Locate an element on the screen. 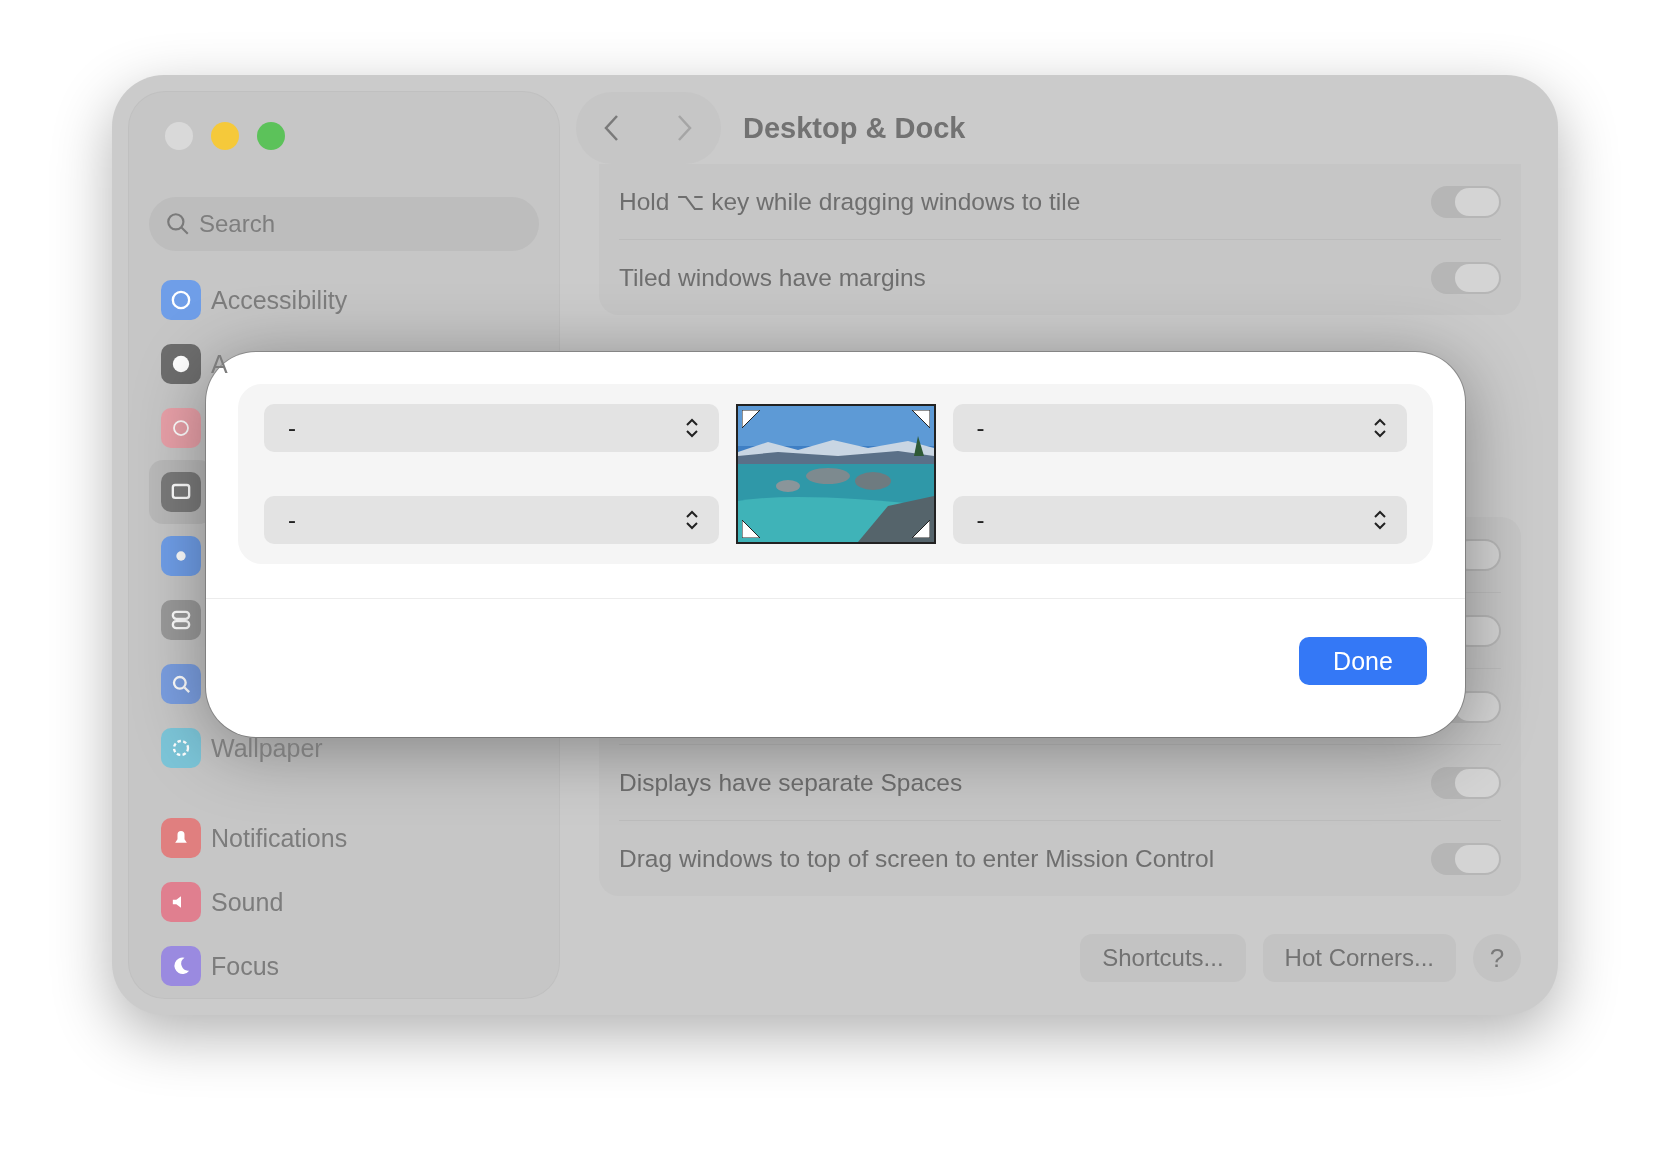 The width and height of the screenshot is (1670, 1164). zoom-button is located at coordinates (271, 136).